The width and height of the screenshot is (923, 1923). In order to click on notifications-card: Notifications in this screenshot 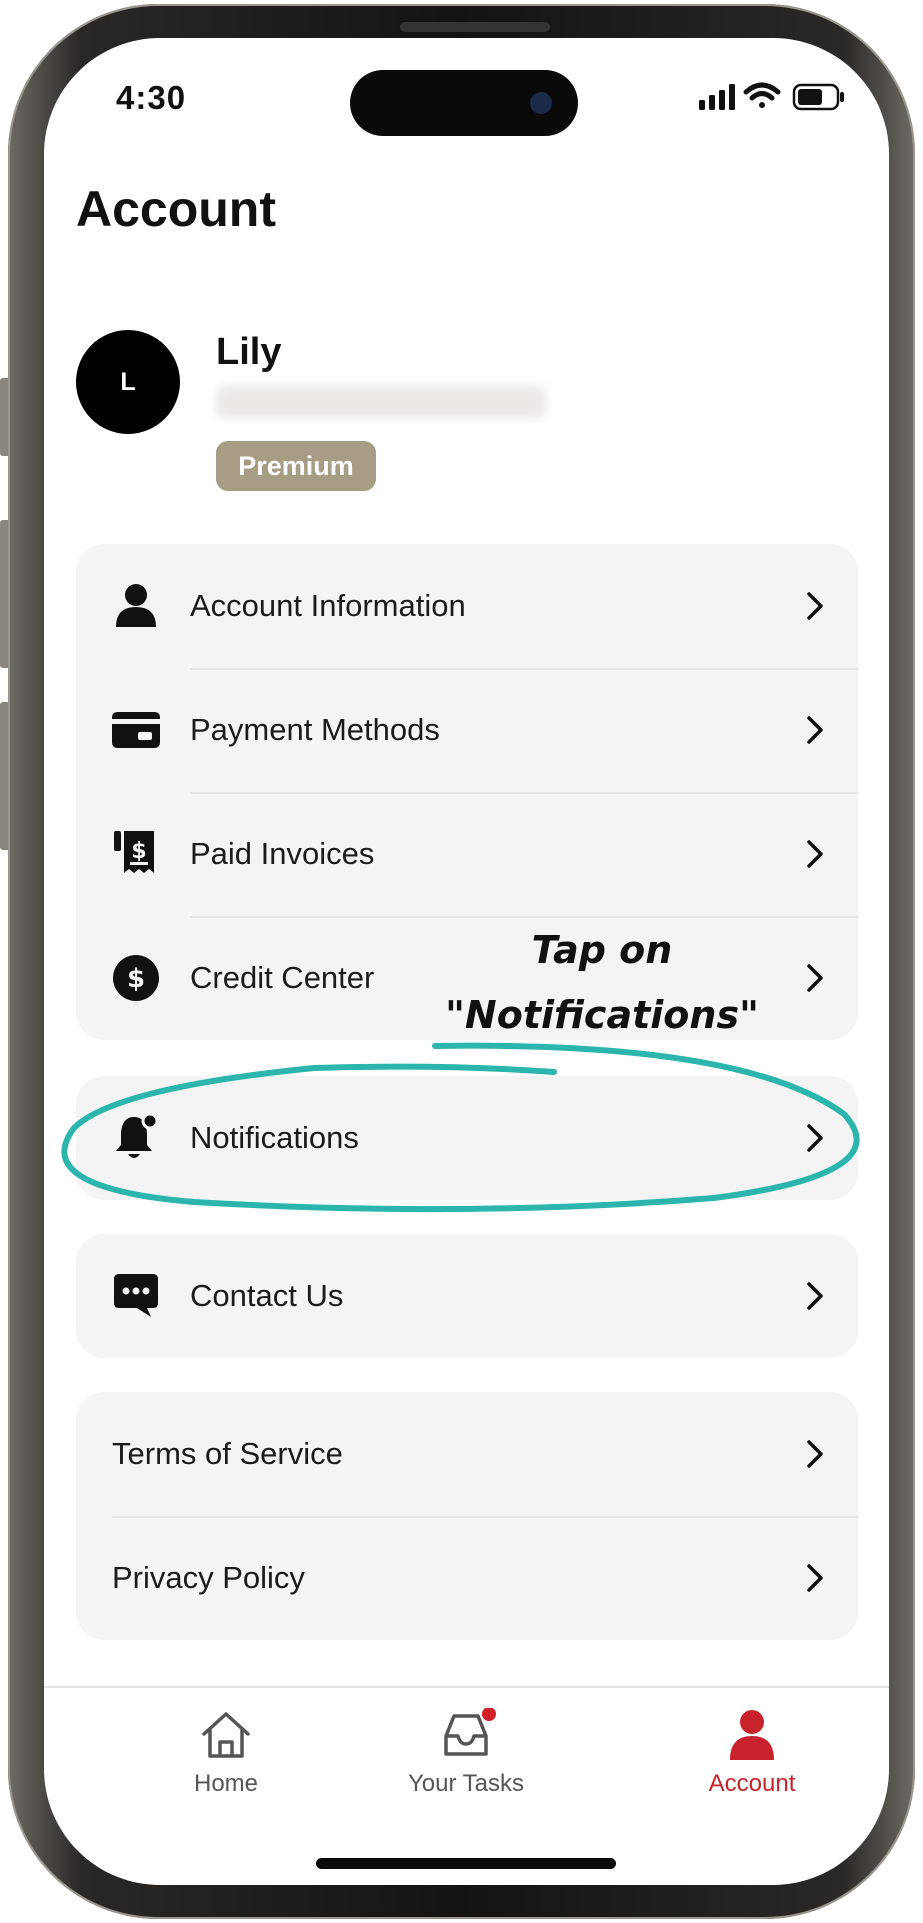, I will do `click(467, 1138)`.